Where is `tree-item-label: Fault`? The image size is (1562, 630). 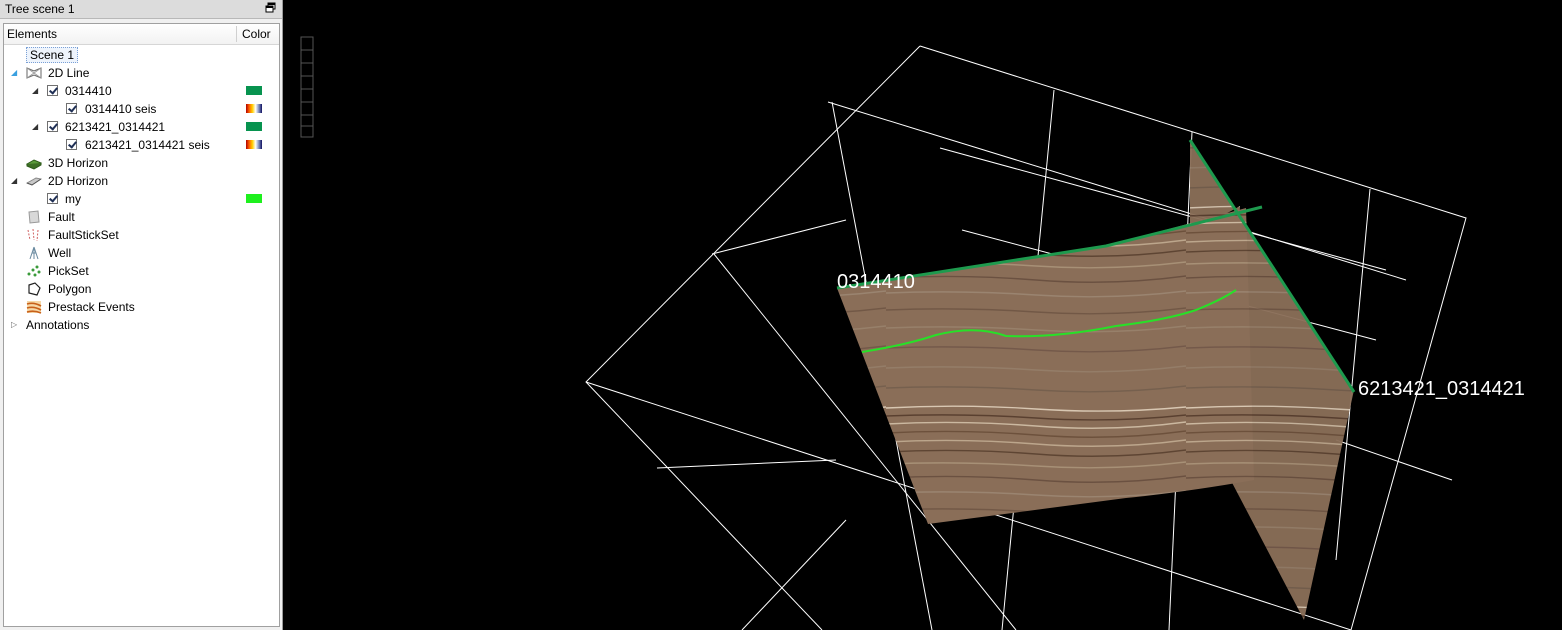 tree-item-label: Fault is located at coordinates (61, 217).